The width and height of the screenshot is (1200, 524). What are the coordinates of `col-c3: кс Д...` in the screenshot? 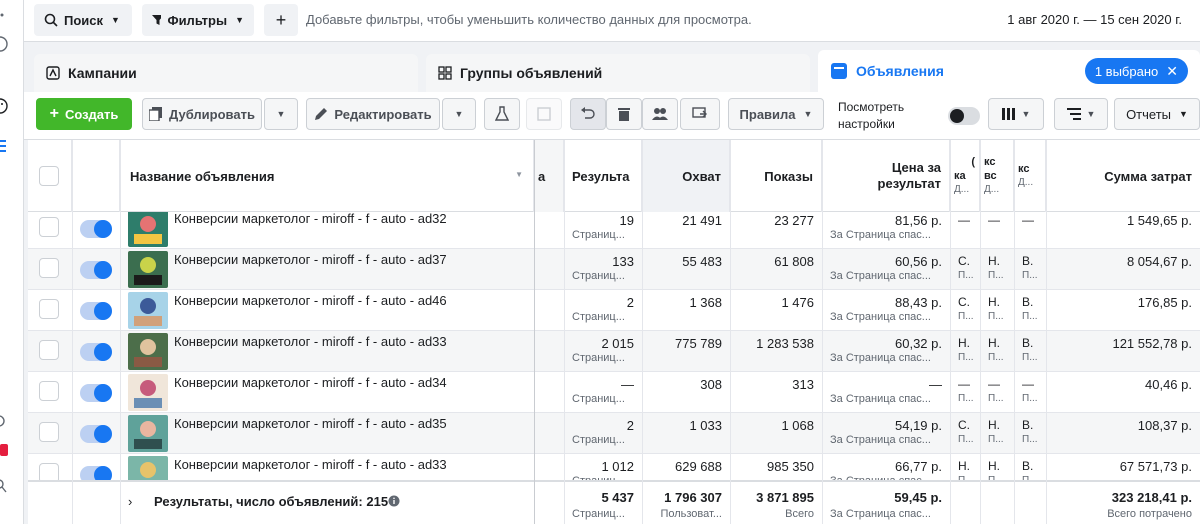 It's located at (1030, 176).